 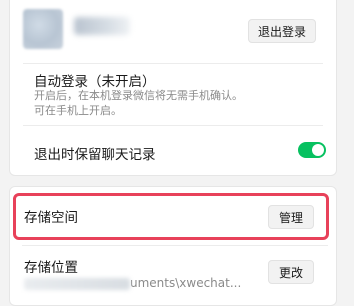 What do you see at coordinates (78, 110) in the screenshot?
I see `auto-login-description-2: 可在手机上开启。` at bounding box center [78, 110].